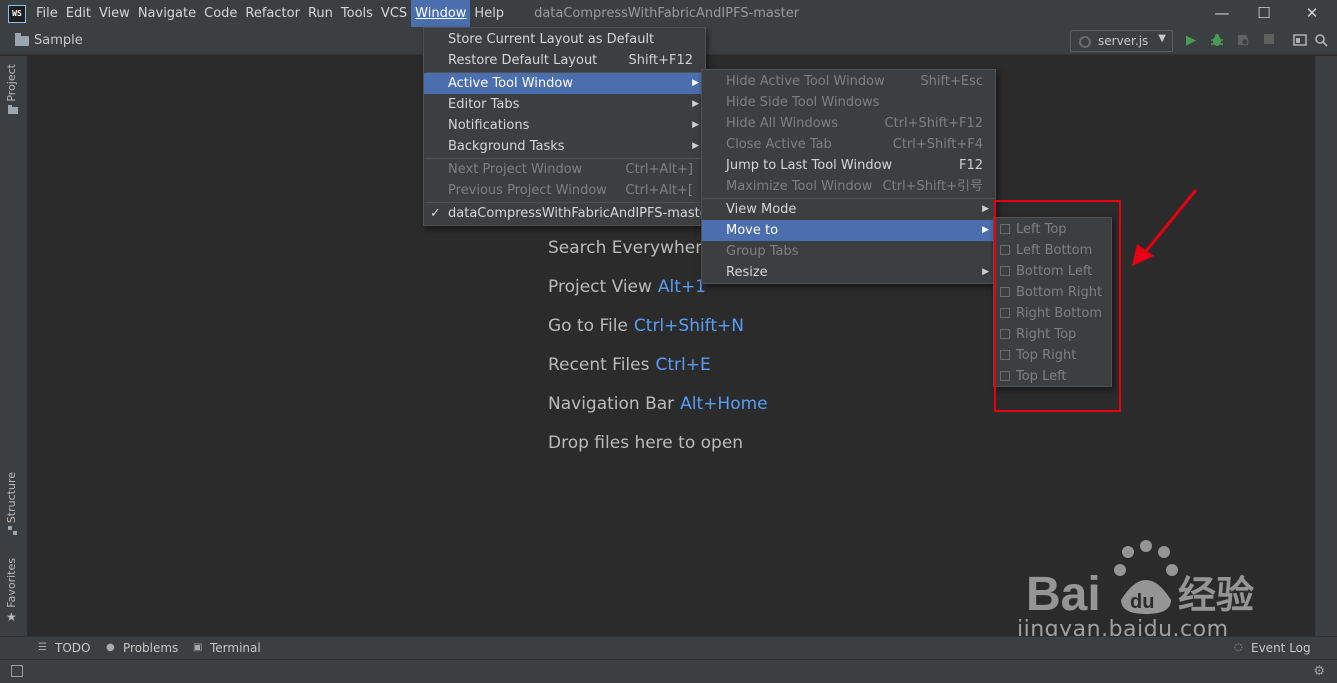 The width and height of the screenshot is (1337, 683). I want to click on menu-item-group-tabs: Group Tabs, so click(848, 251).